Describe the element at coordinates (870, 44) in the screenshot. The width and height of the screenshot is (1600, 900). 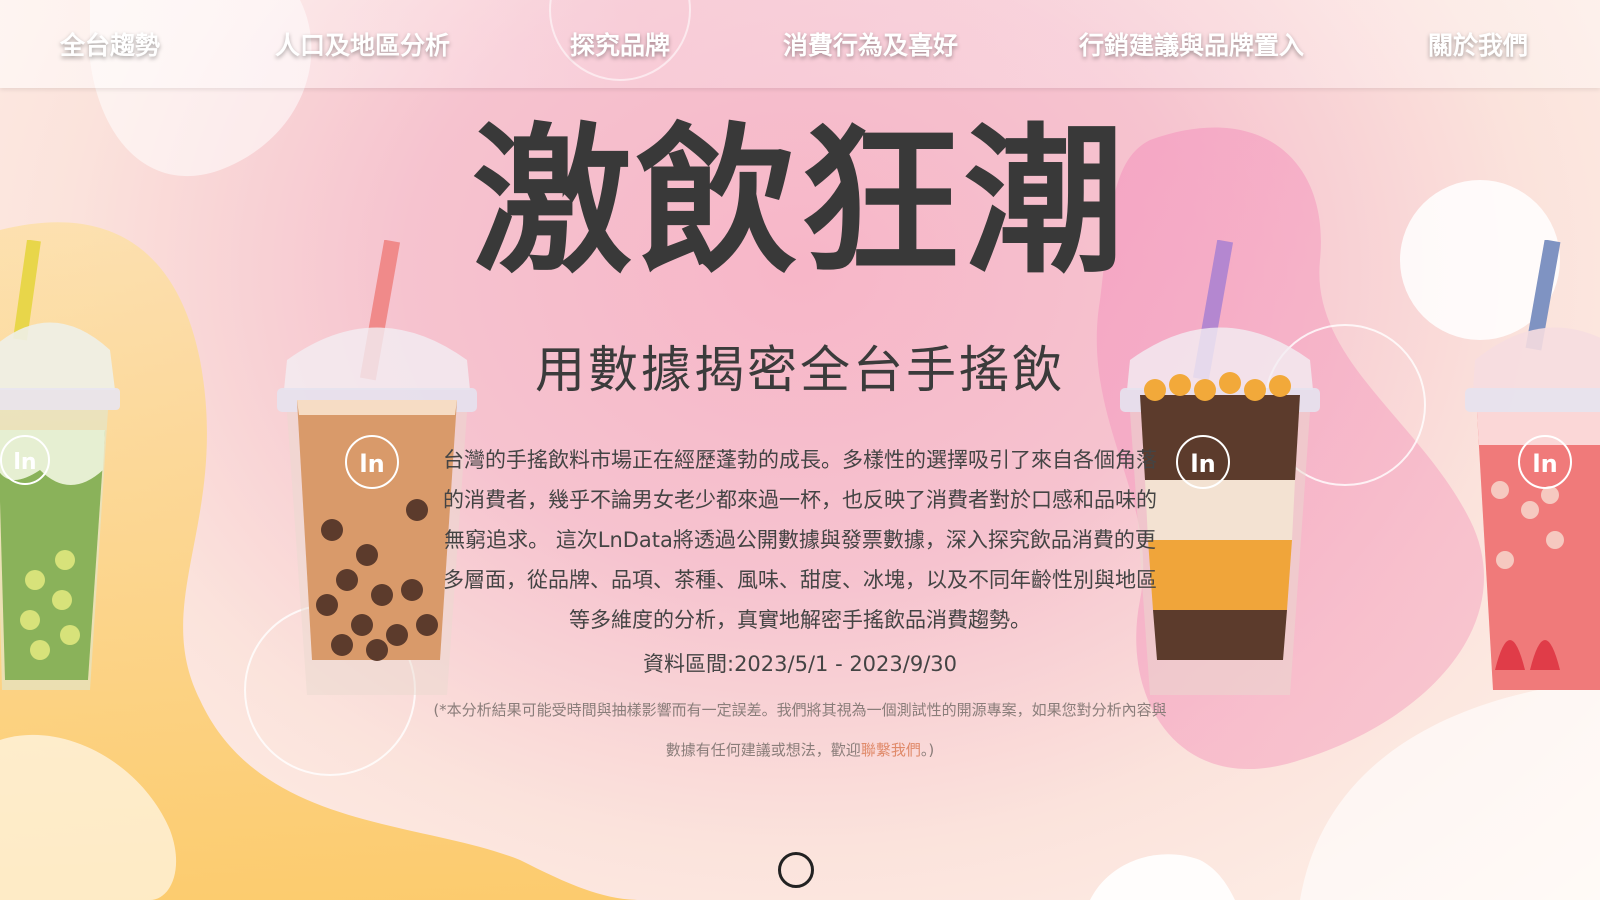
I see `nav-item-consumer-behavior: 消費行為及喜好` at that location.